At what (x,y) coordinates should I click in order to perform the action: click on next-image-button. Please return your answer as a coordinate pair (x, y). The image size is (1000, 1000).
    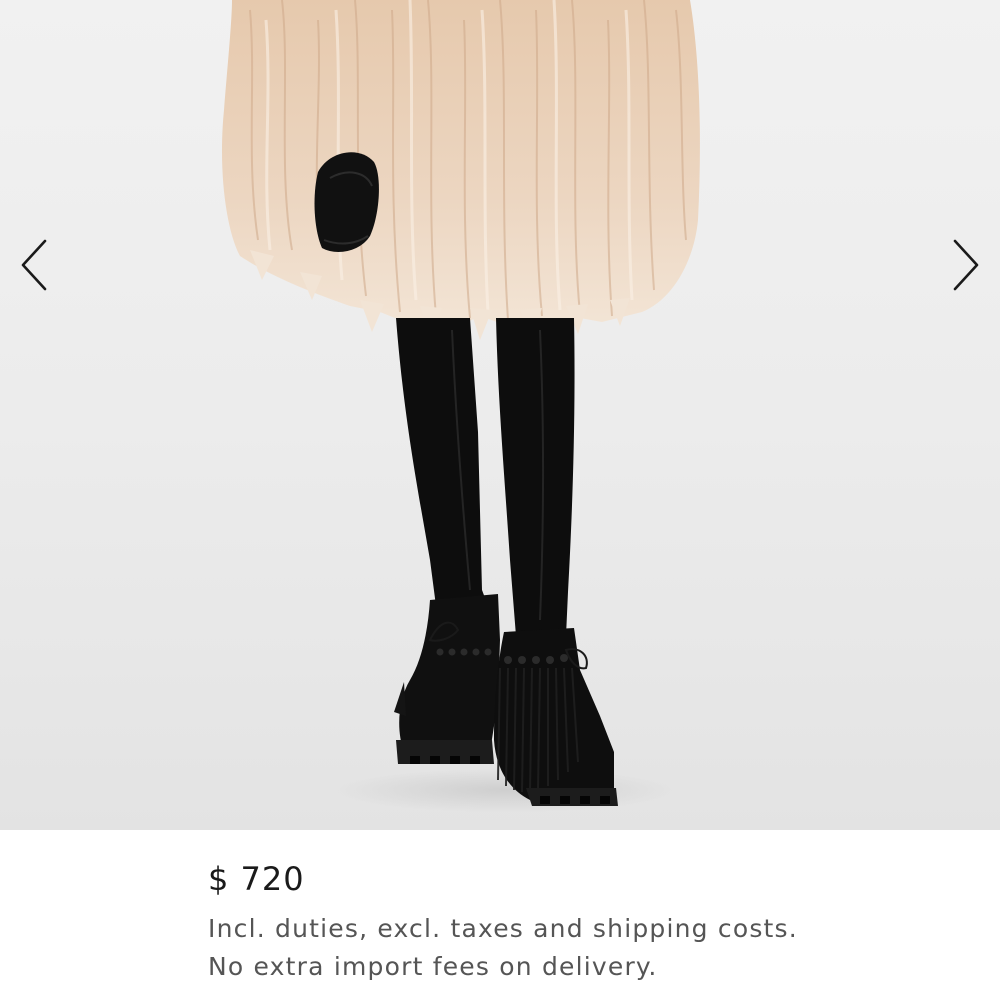
    Looking at the image, I should click on (966, 265).